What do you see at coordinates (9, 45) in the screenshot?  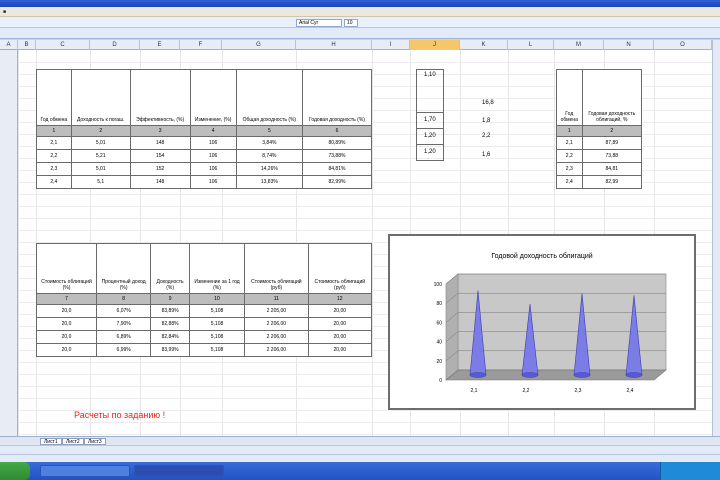 I see `column-header-a: A` at bounding box center [9, 45].